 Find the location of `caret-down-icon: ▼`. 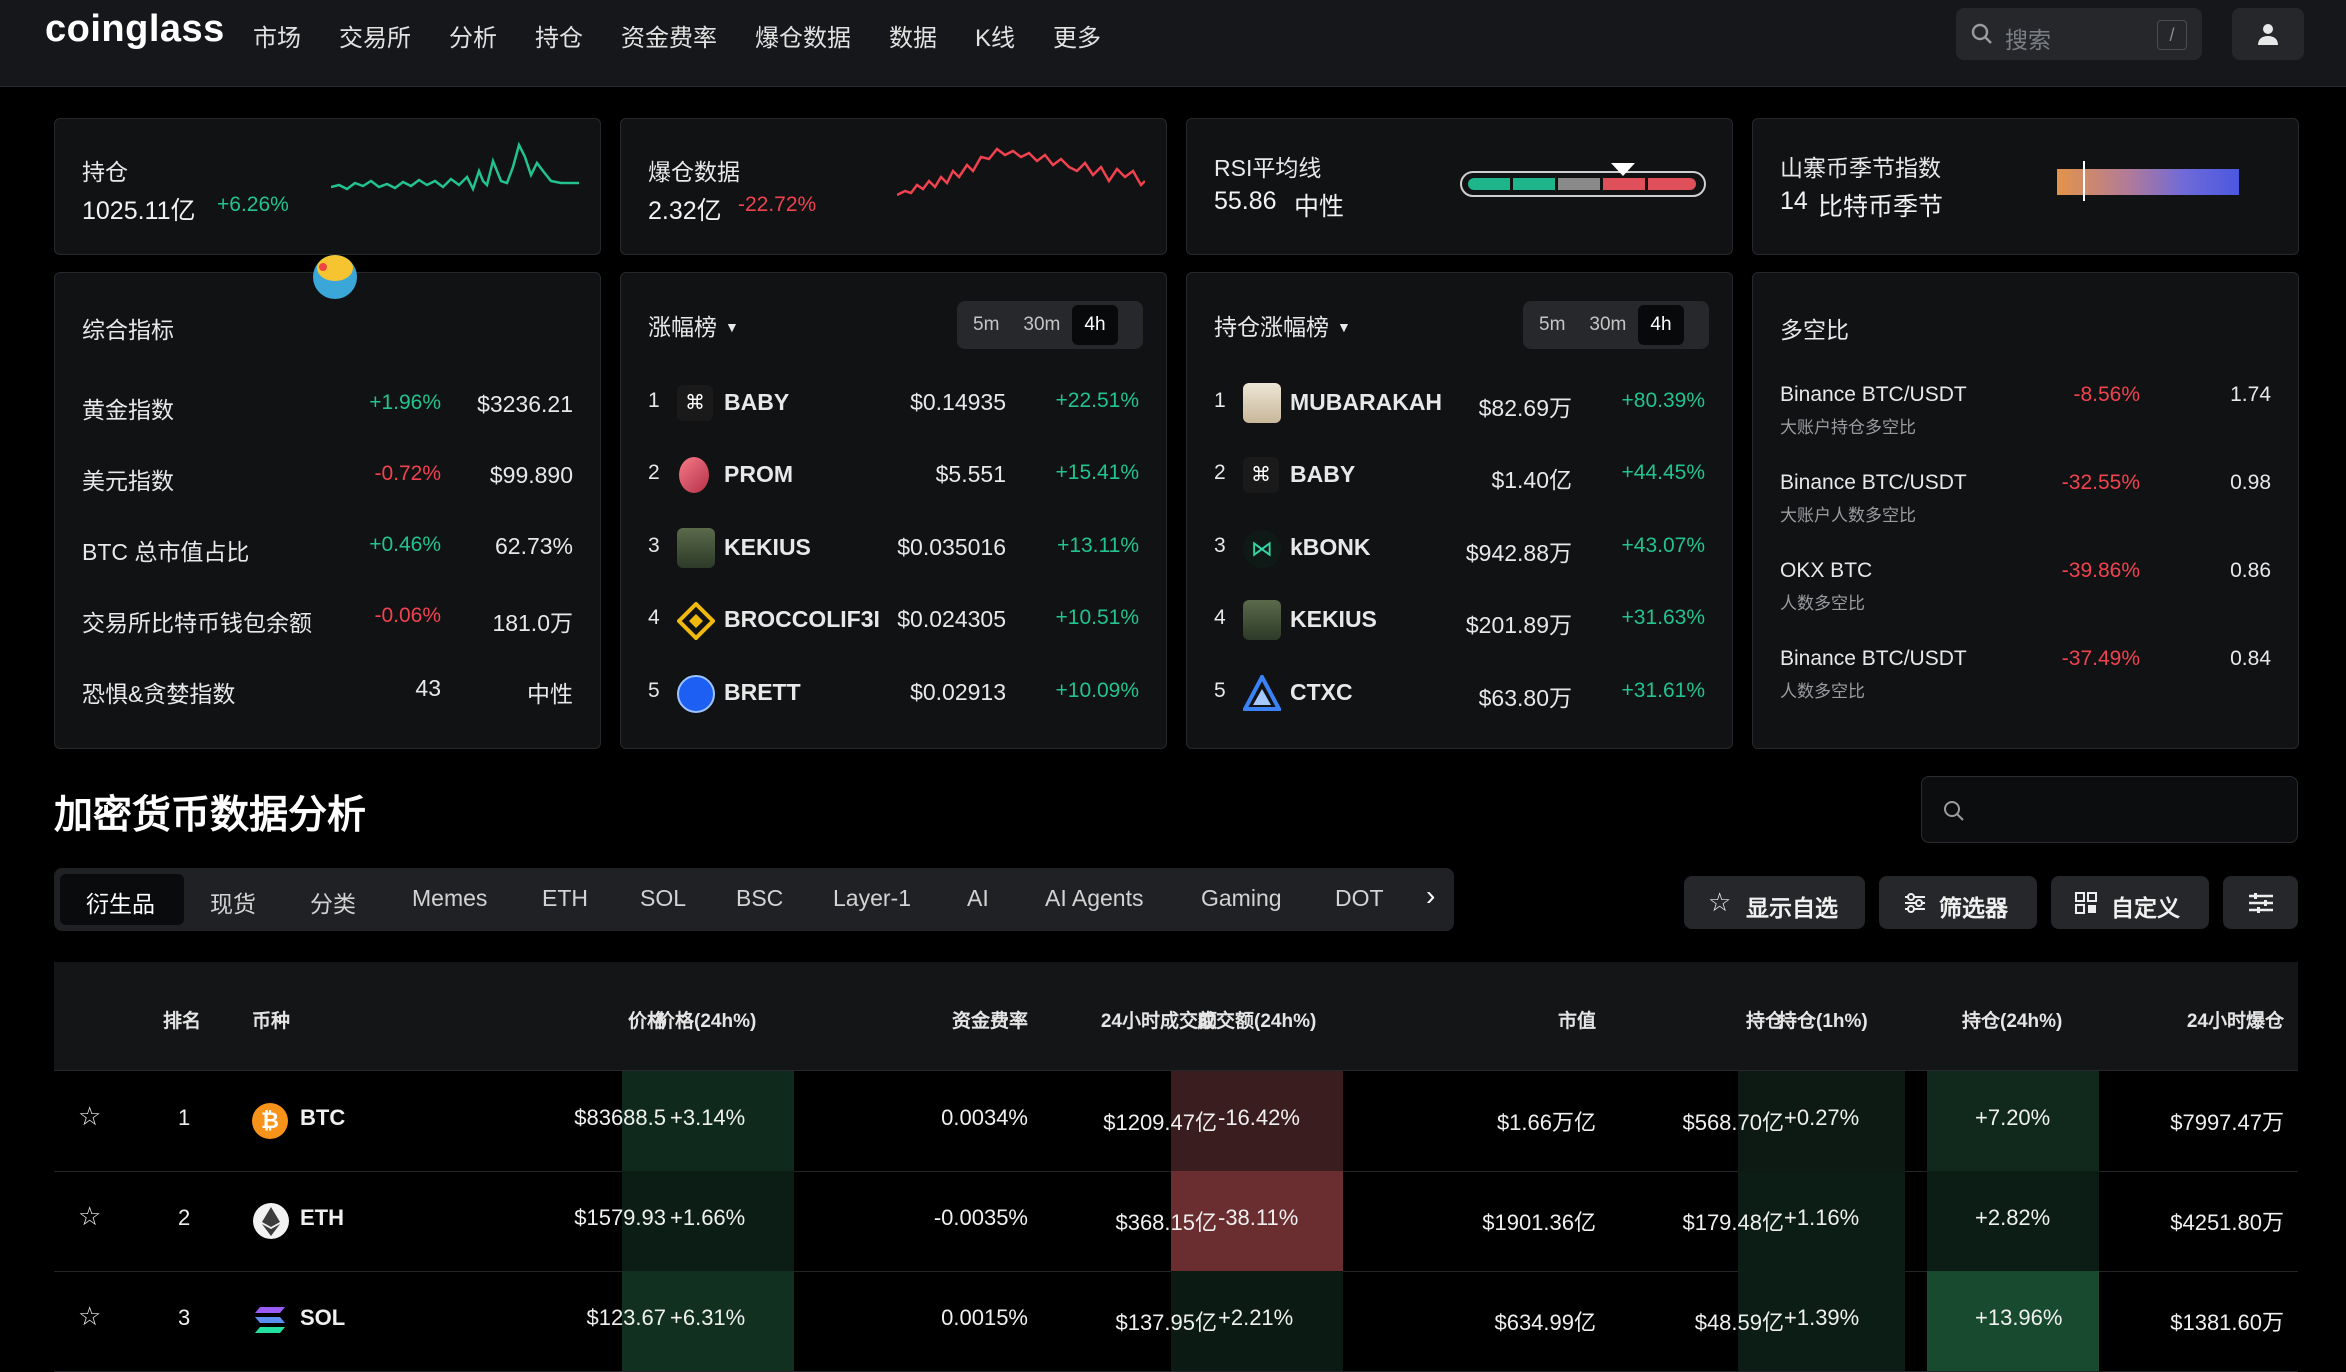

caret-down-icon: ▼ is located at coordinates (1344, 327).